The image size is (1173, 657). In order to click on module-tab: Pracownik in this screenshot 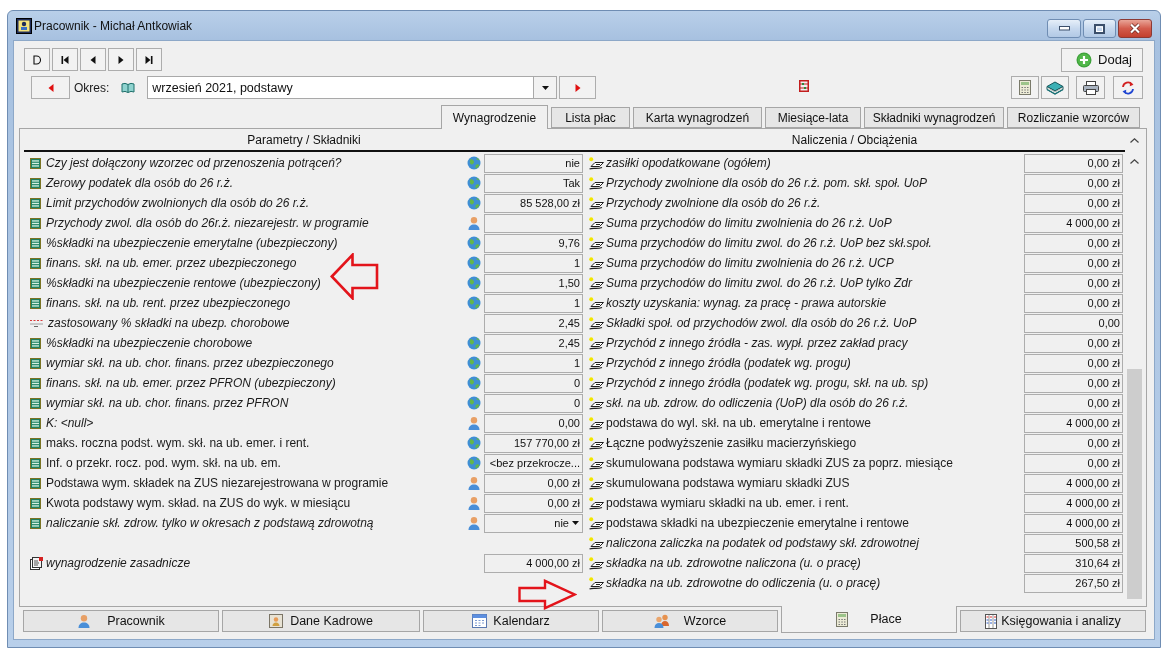, I will do `click(121, 621)`.